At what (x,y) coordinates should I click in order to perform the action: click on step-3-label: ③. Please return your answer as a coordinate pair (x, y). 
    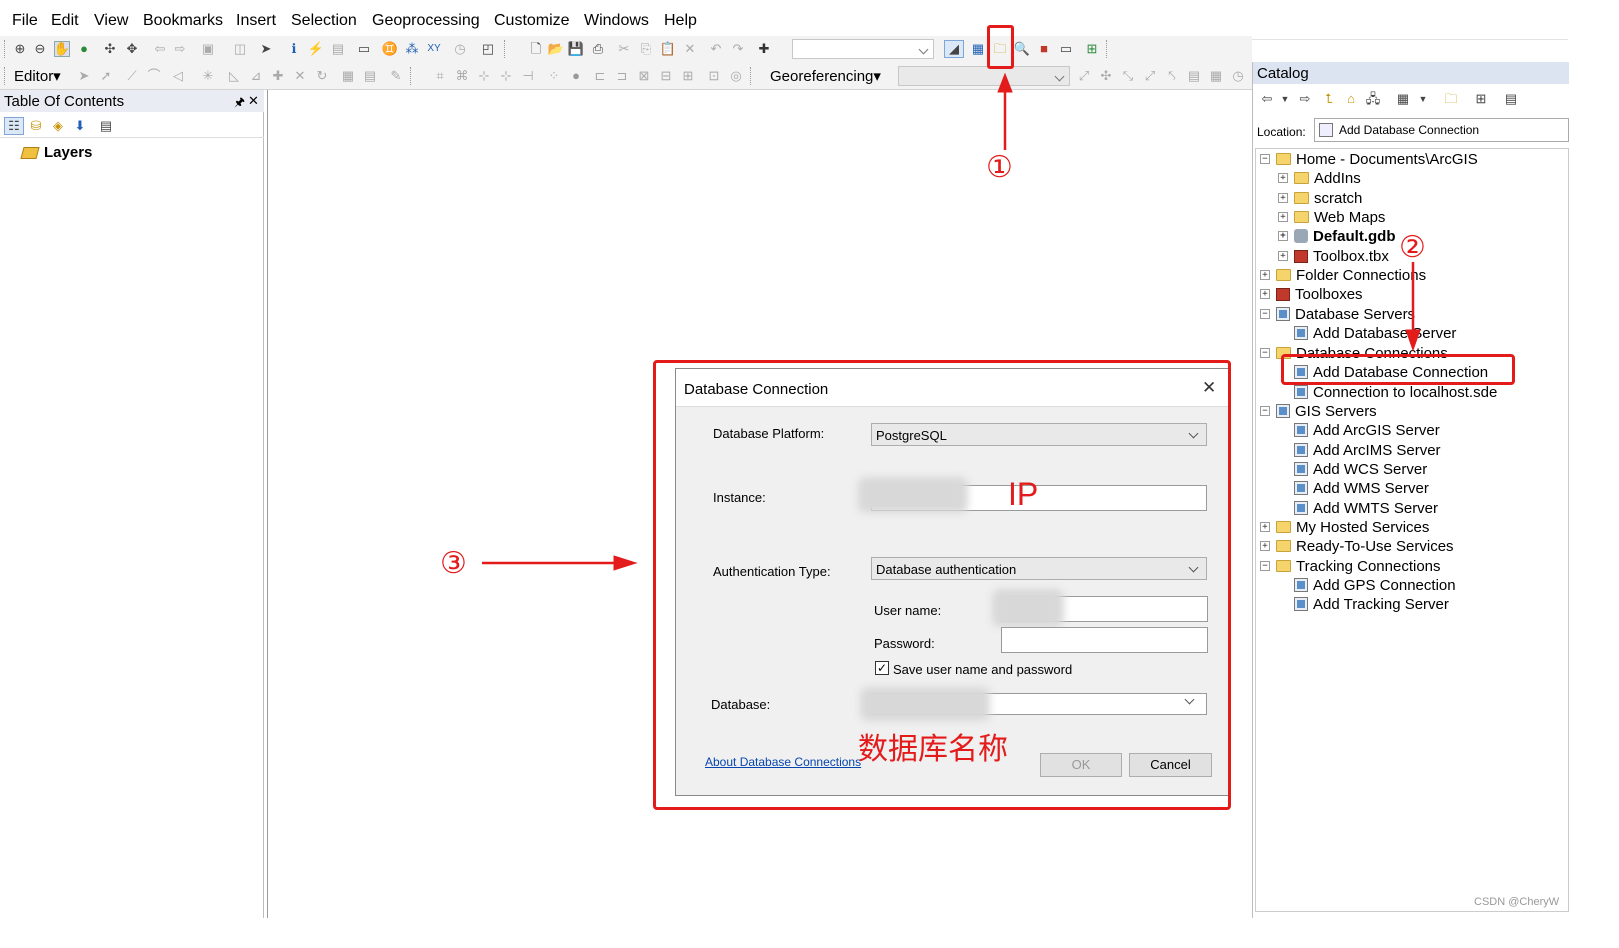
    Looking at the image, I should click on (453, 563).